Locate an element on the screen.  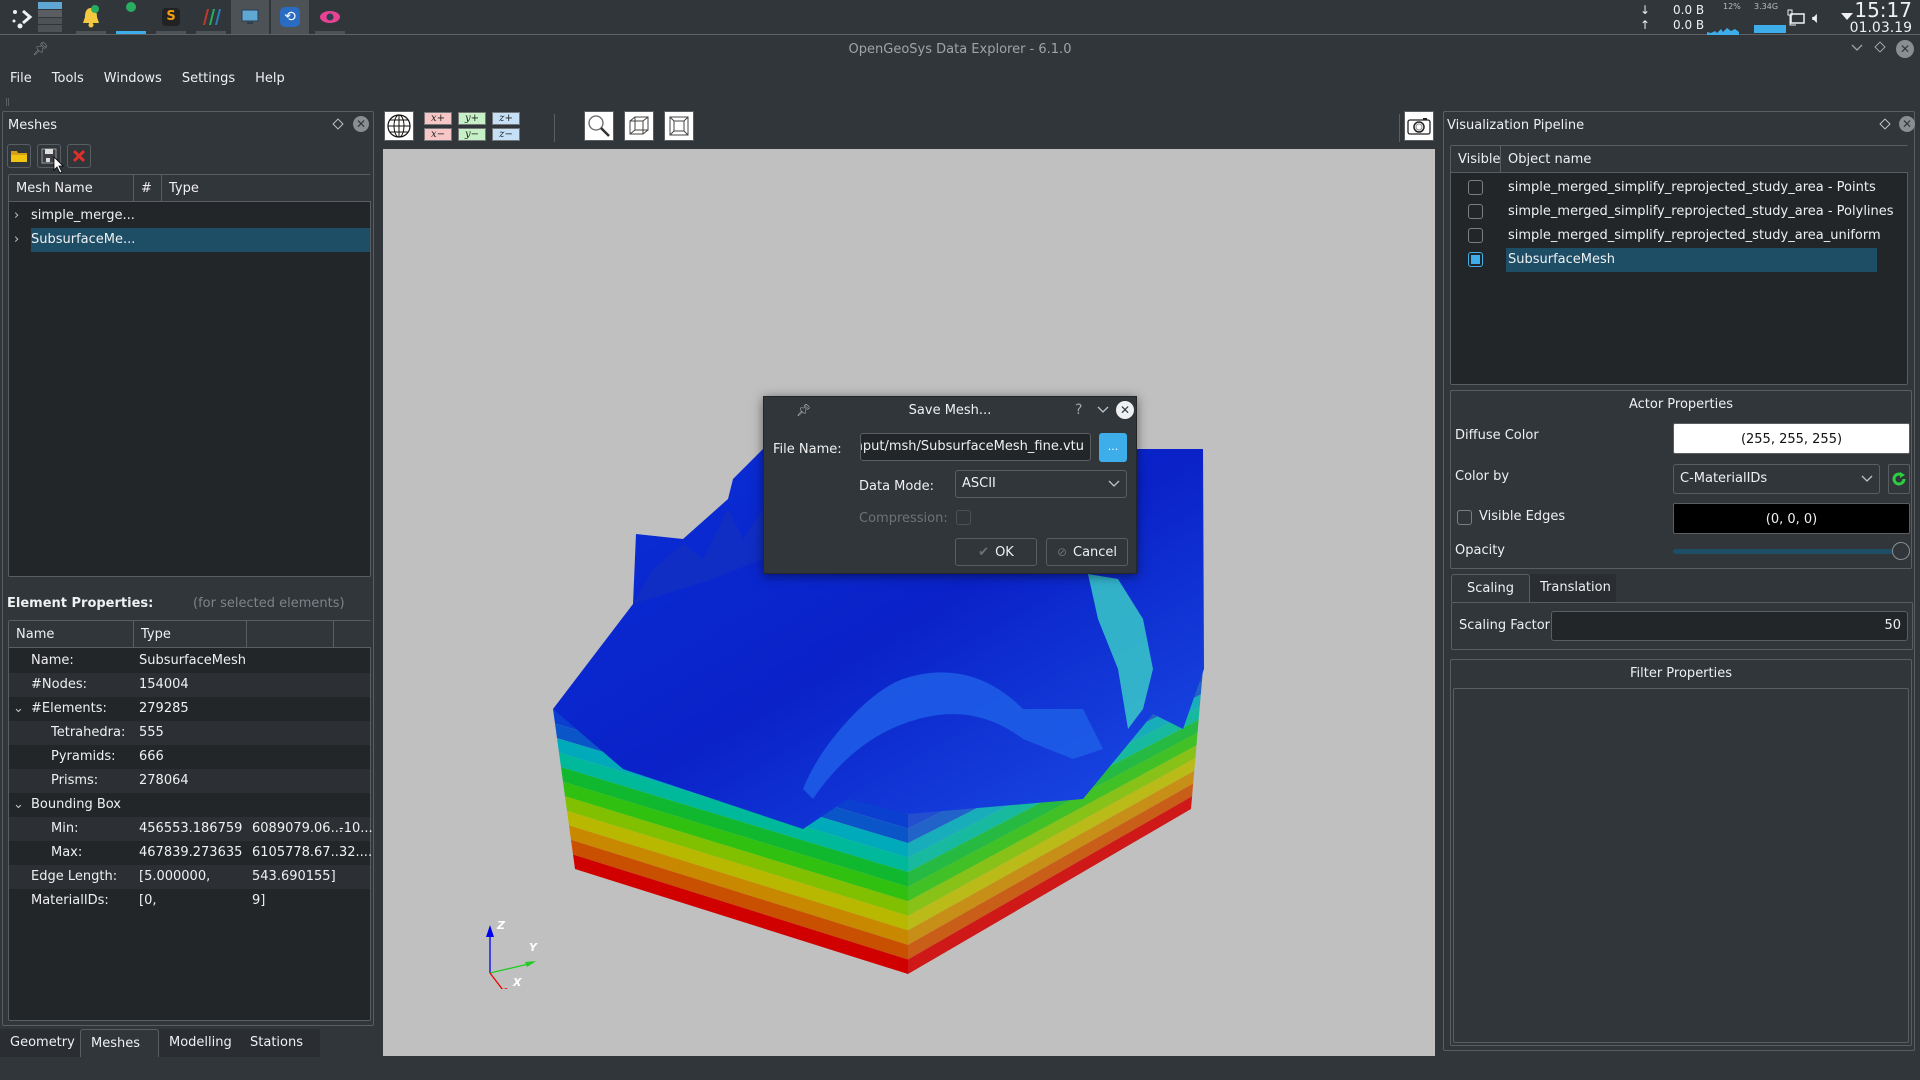
refresh-color-button is located at coordinates (1899, 479).